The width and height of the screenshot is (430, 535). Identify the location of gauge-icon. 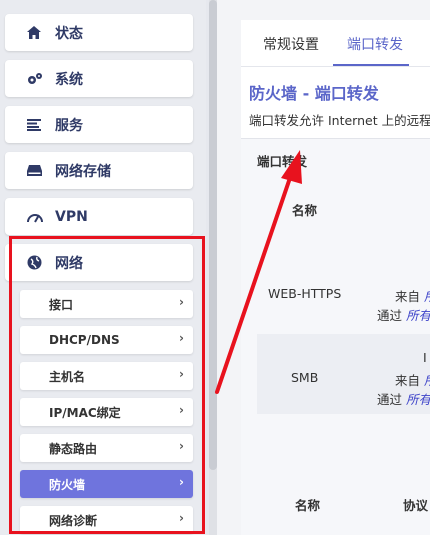
(37, 217).